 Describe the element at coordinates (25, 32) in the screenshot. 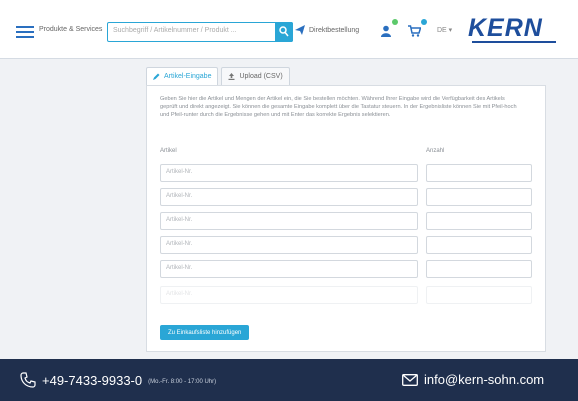

I see `hamburger-menu-icon` at that location.